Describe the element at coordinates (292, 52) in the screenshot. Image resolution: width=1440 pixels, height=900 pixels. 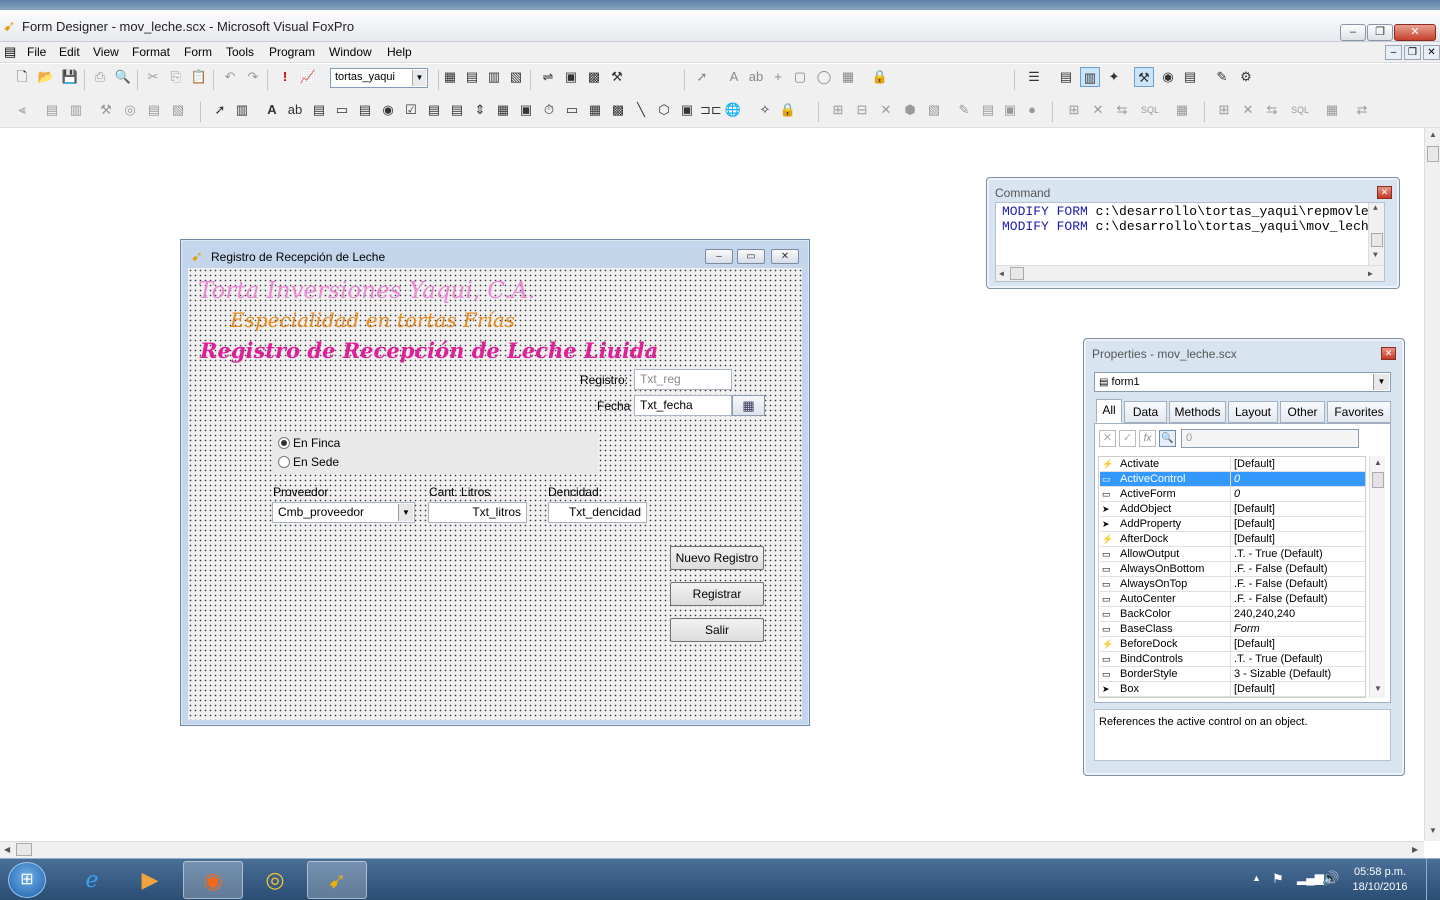
I see `menu-program: Program` at that location.